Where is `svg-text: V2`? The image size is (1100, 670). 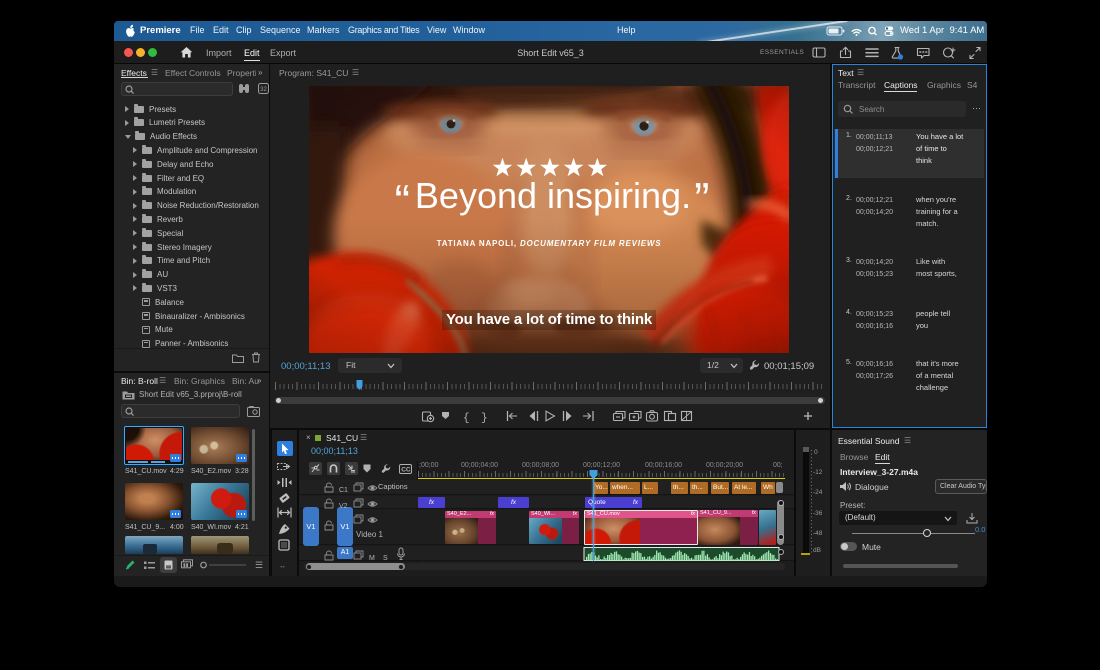
svg-text: V2 is located at coordinates (343, 506).